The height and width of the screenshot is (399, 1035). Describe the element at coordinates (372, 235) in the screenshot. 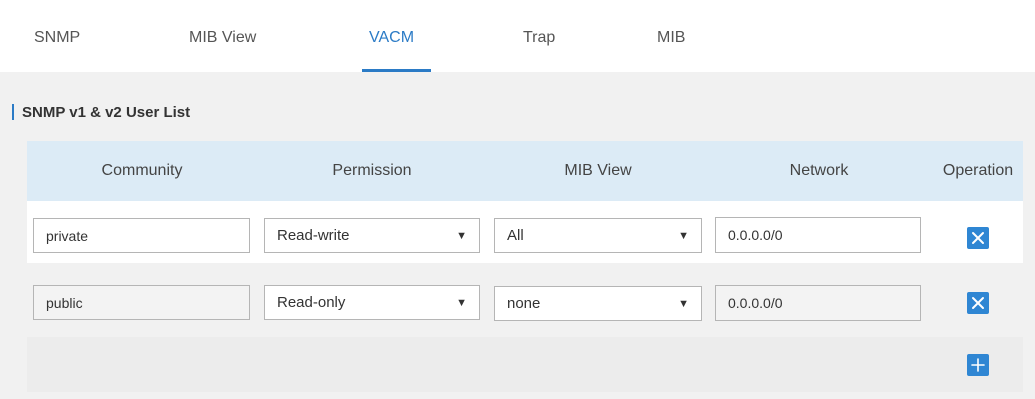

I see `permission-select: Read-write ▼` at that location.